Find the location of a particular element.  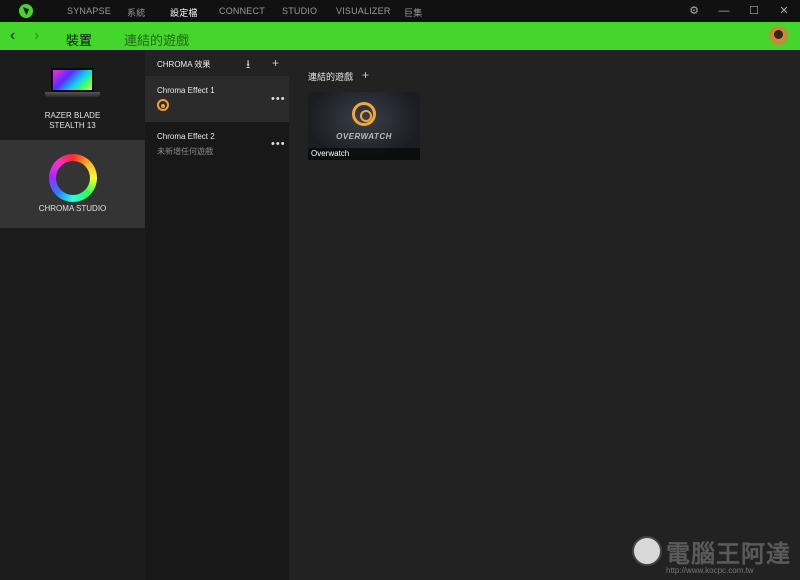

device-razer-blade: RAZER BLADE STEALTH 13 is located at coordinates (72, 95).